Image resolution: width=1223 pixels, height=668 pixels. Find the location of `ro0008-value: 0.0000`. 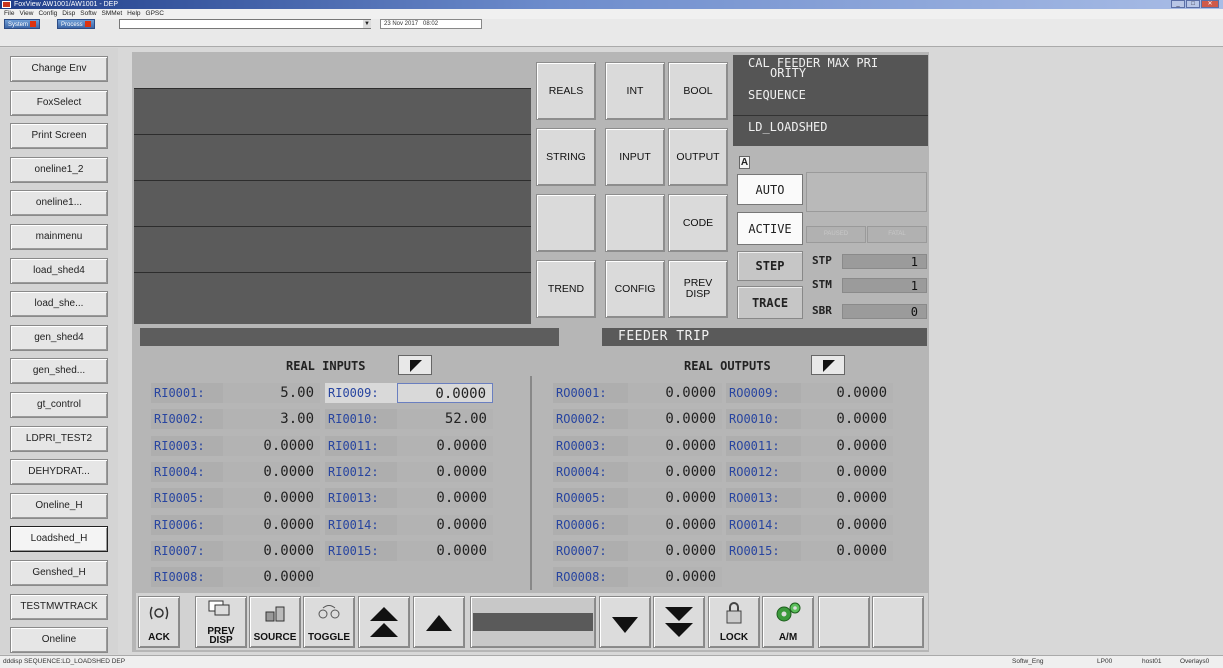

ro0008-value: 0.0000 is located at coordinates (675, 577).